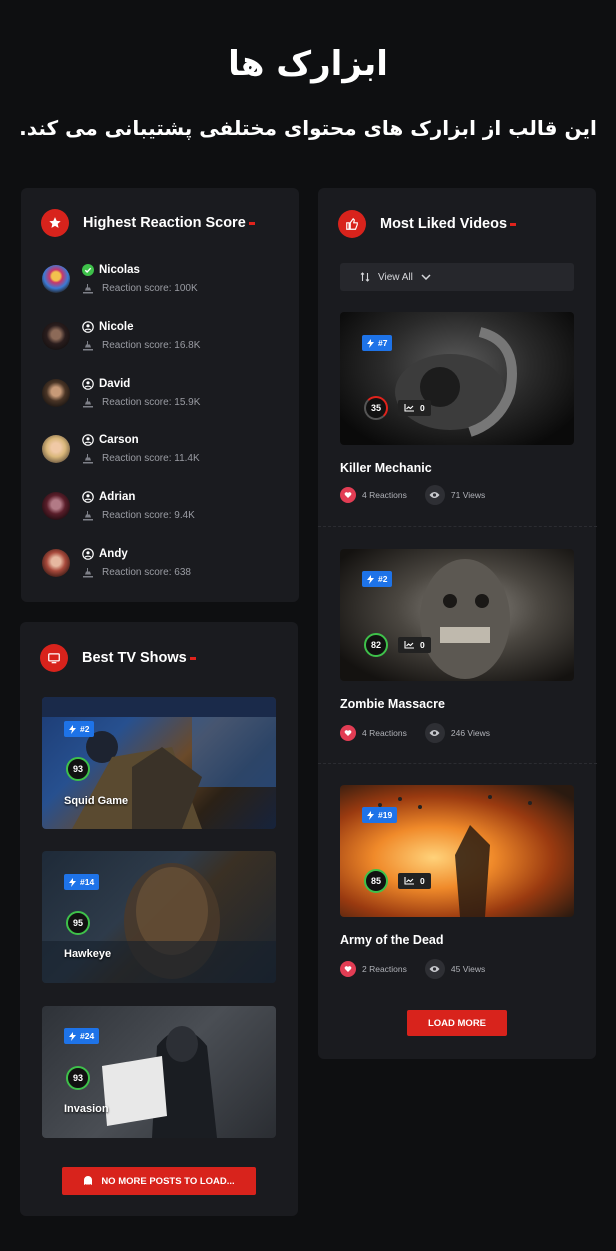 The height and width of the screenshot is (1251, 616). What do you see at coordinates (87, 954) in the screenshot?
I see `show-title: Hawkeye` at bounding box center [87, 954].